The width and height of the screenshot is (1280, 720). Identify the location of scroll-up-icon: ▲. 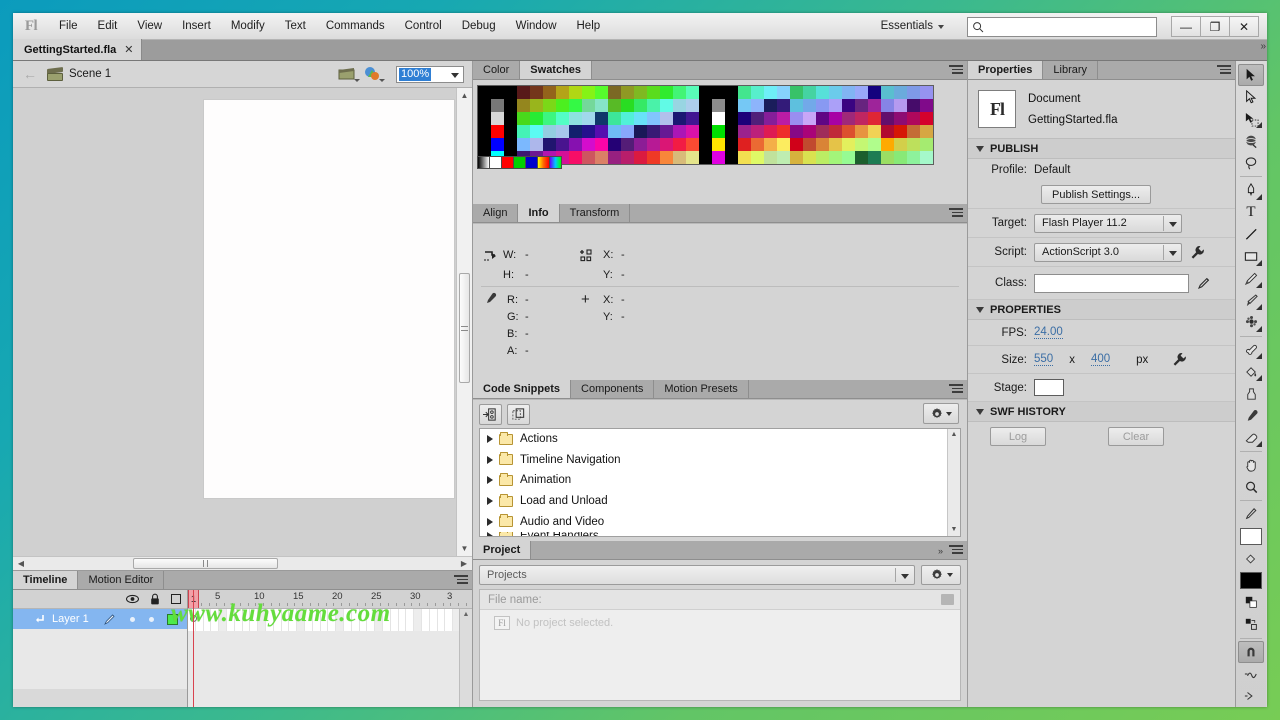
(464, 95).